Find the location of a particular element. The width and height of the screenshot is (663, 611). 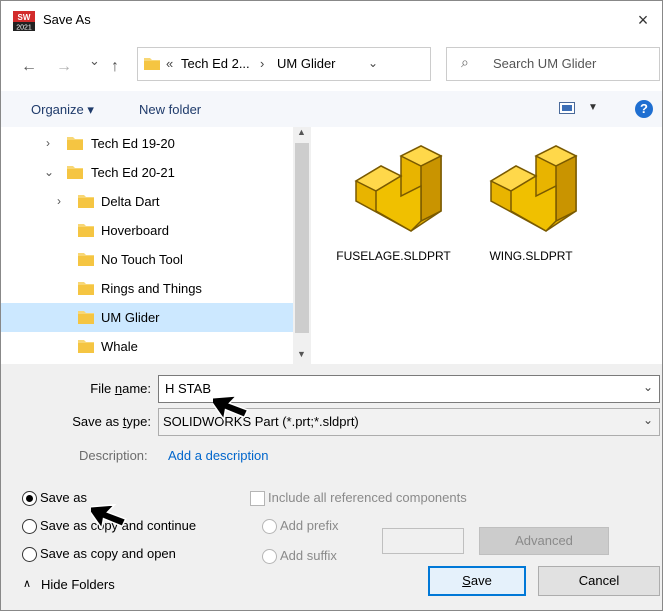

include-references-checkbox is located at coordinates (257, 498).